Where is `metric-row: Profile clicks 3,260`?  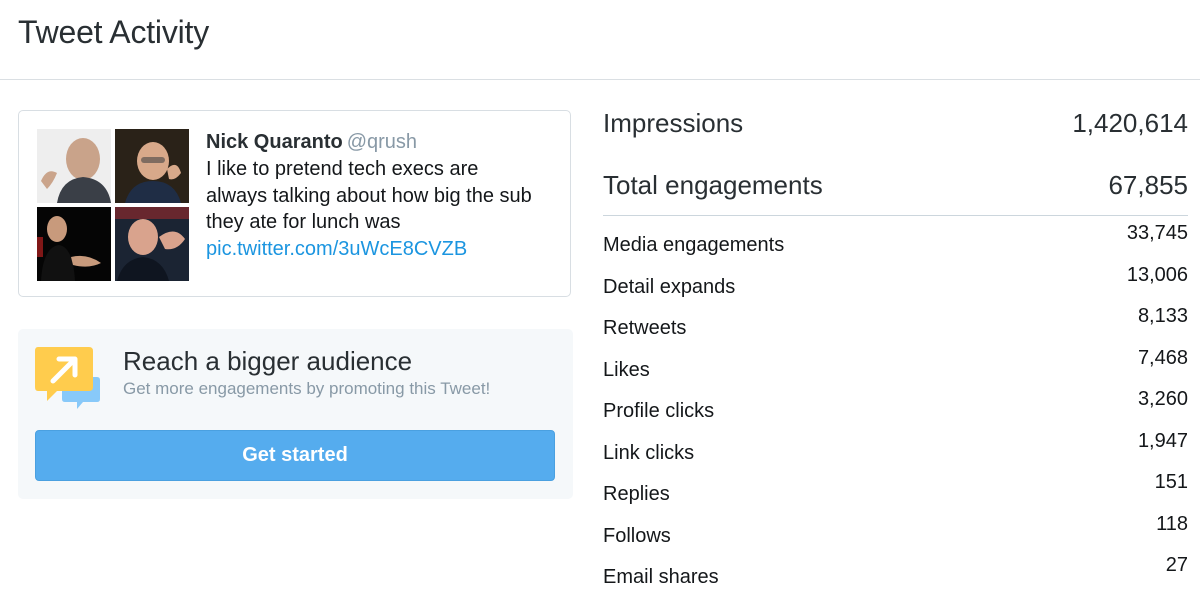 metric-row: Profile clicks 3,260 is located at coordinates (895, 409).